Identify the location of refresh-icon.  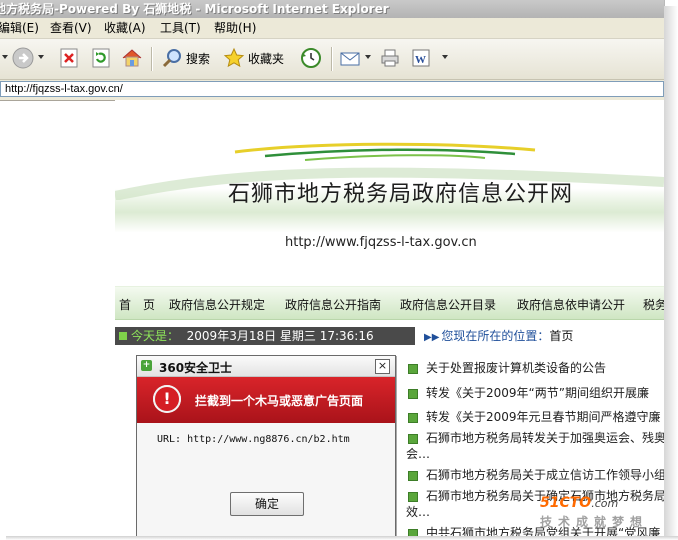
(101, 58).